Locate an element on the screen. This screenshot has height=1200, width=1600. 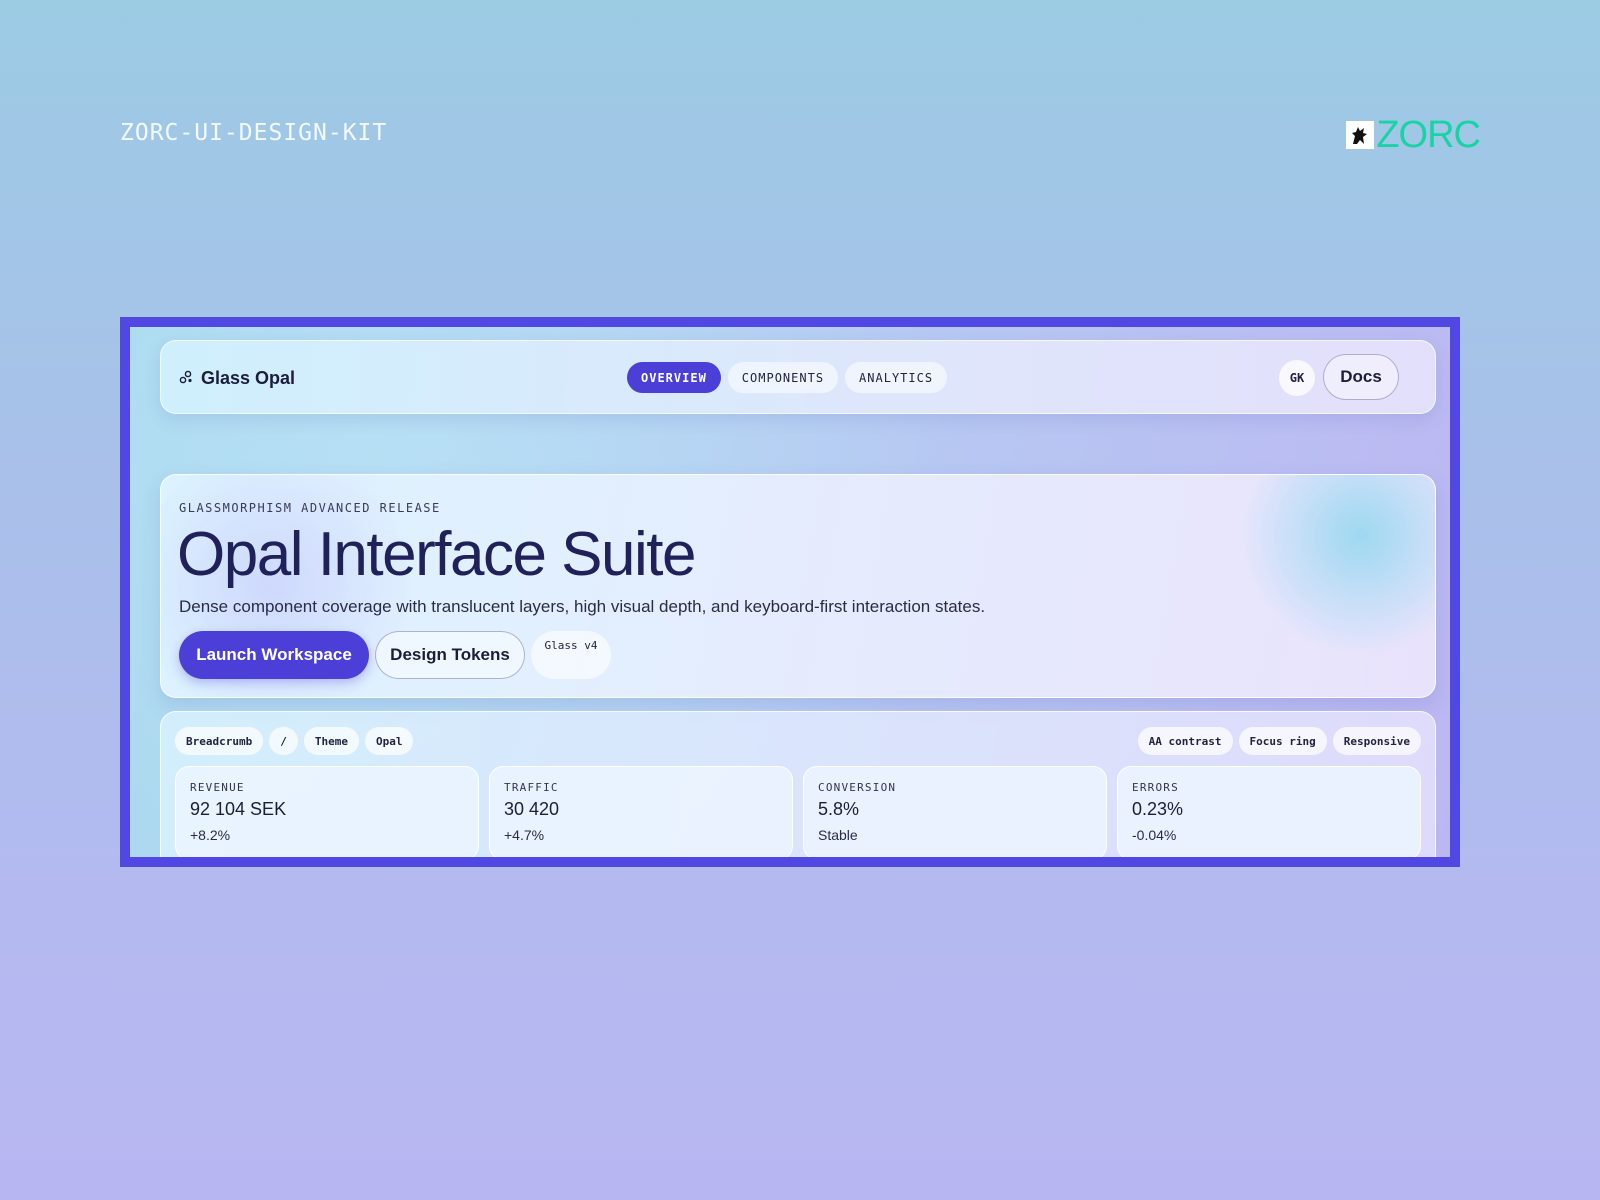
flag-focus-ring: Focus ring is located at coordinates (1282, 741).